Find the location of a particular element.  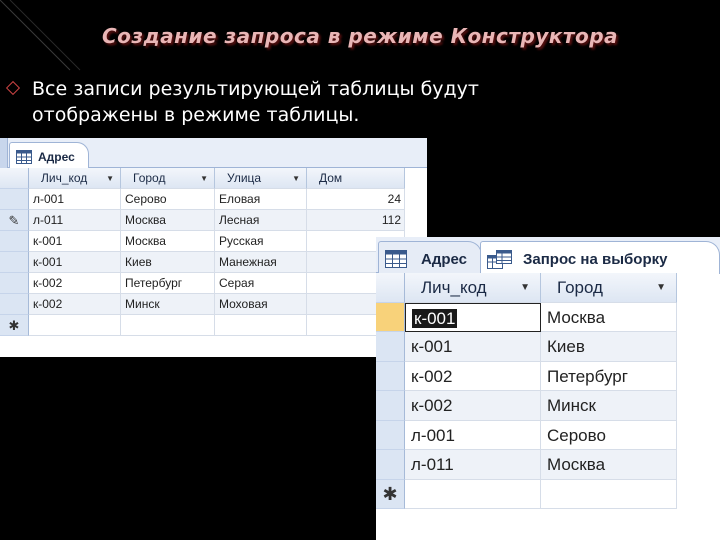

column-header-house: Дом is located at coordinates (356, 178).